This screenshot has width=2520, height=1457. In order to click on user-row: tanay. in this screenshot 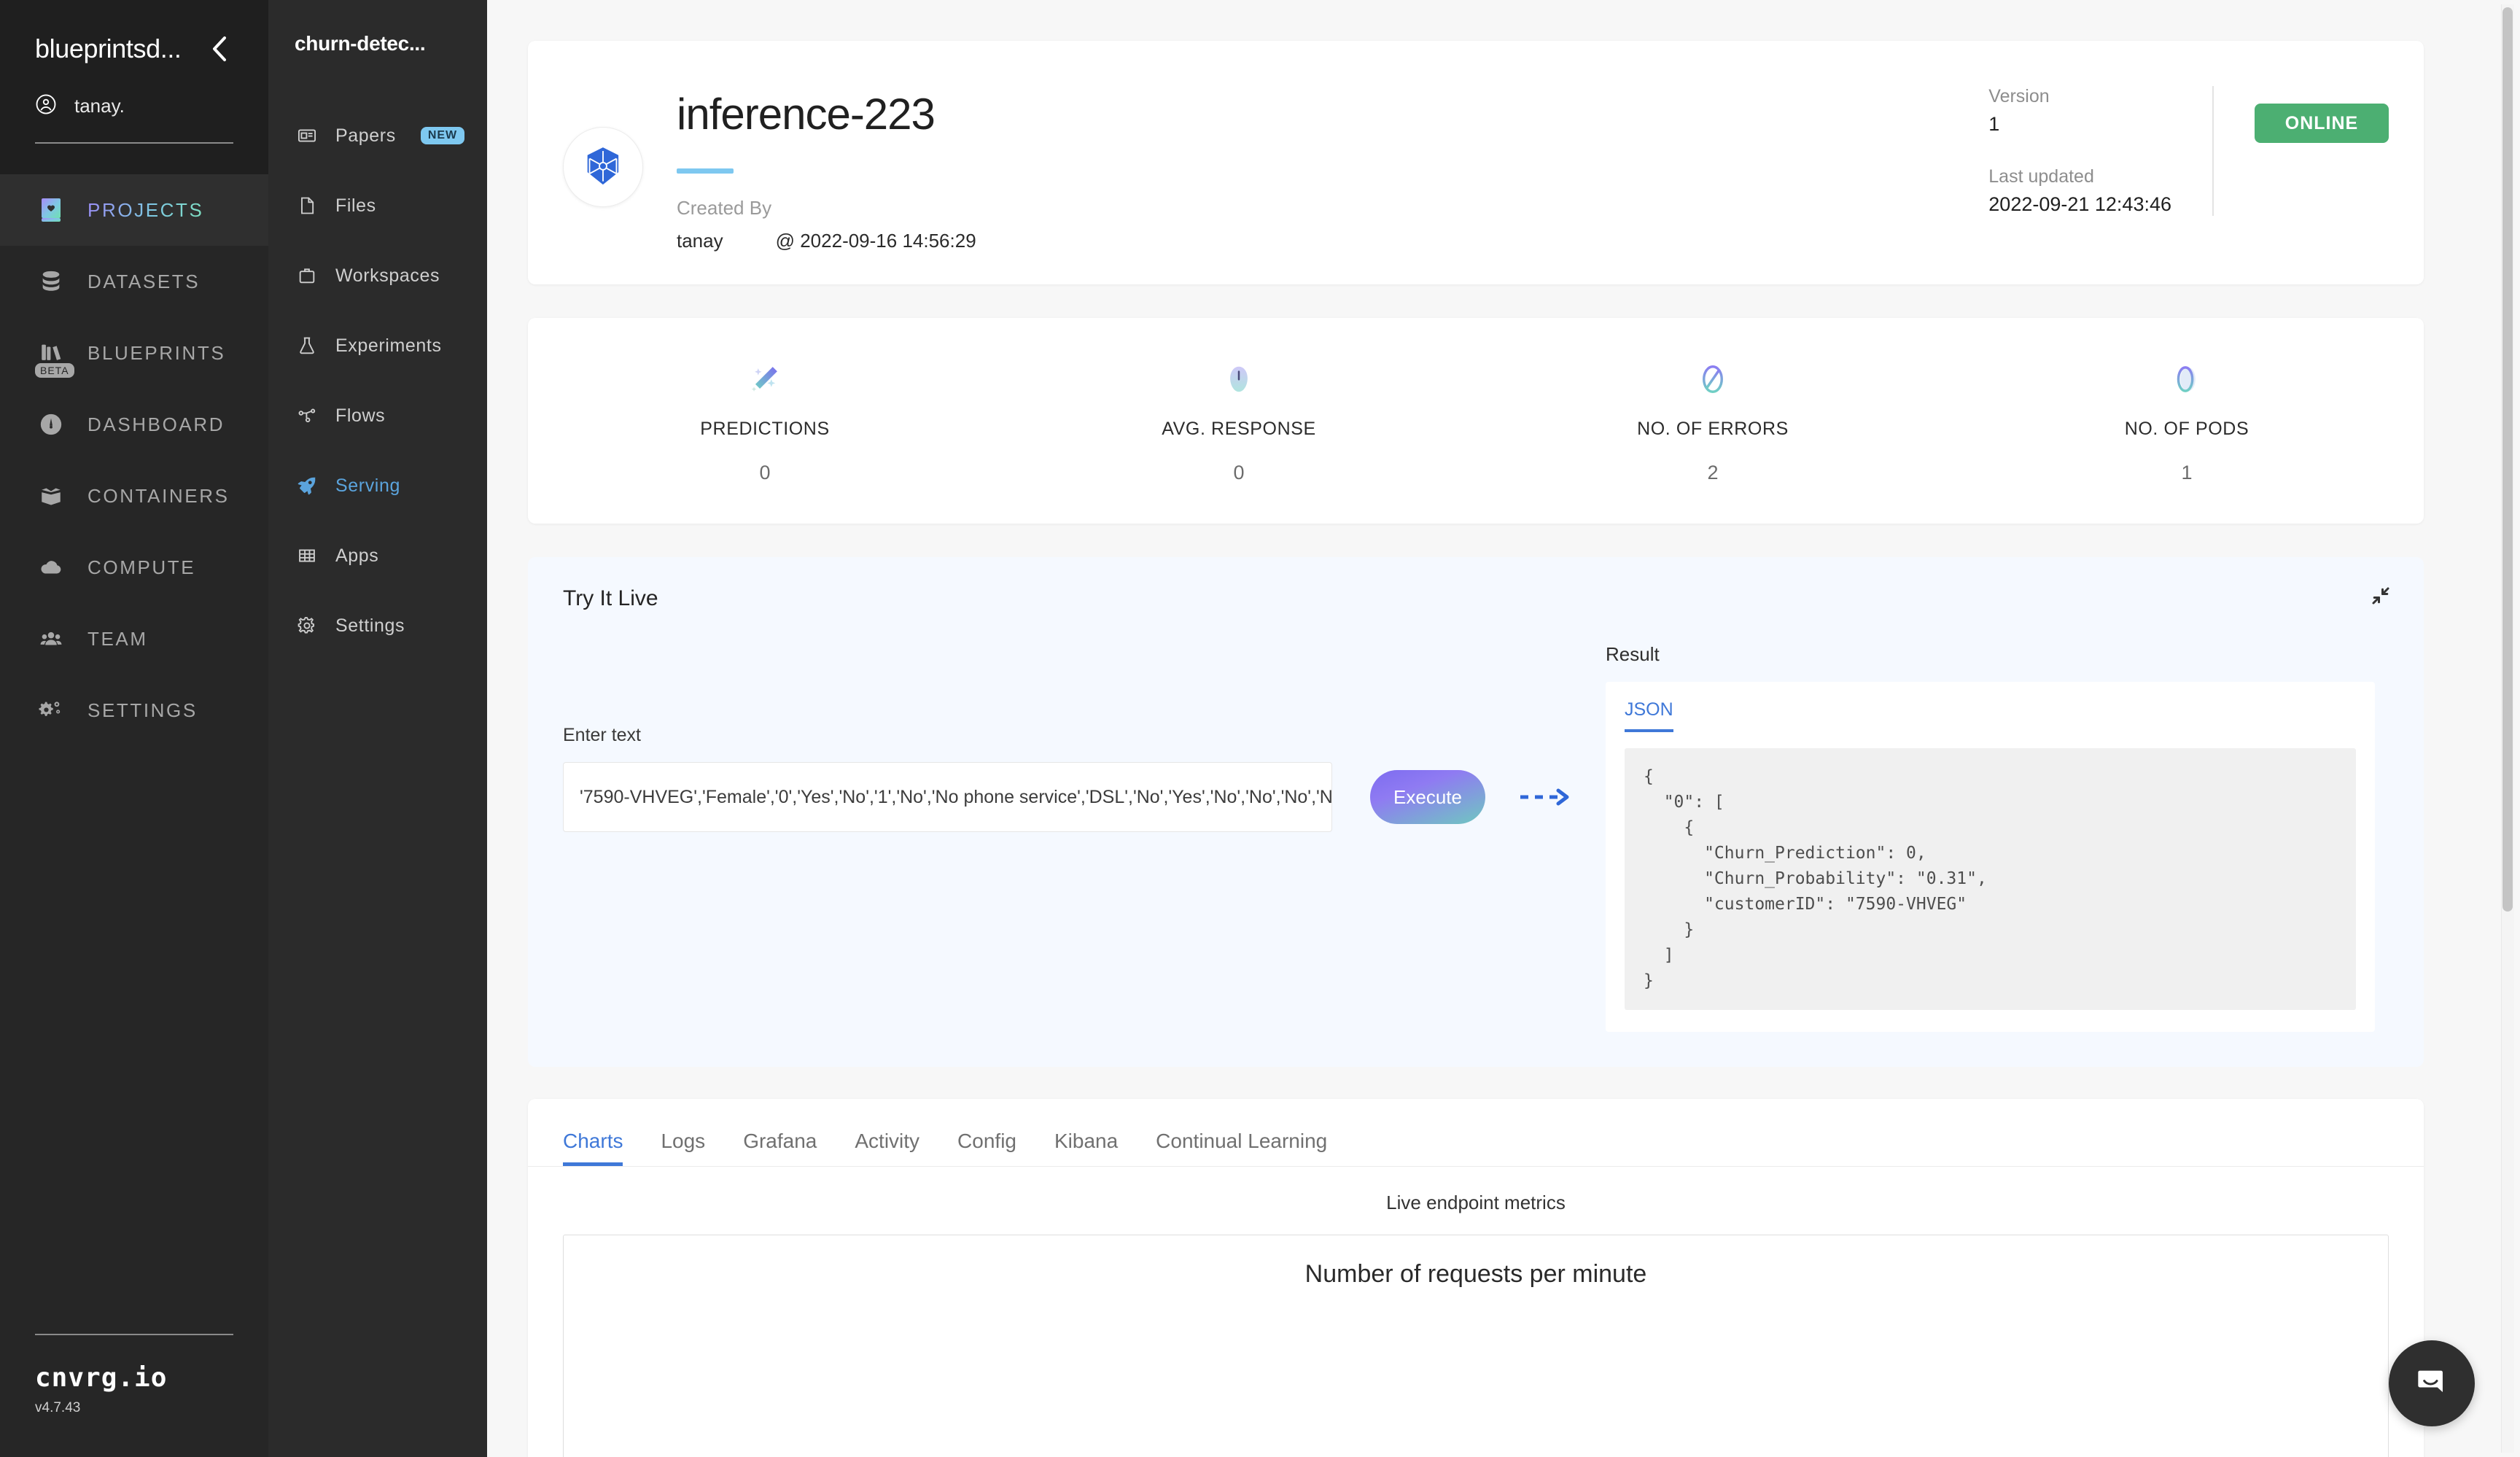, I will do `click(134, 106)`.